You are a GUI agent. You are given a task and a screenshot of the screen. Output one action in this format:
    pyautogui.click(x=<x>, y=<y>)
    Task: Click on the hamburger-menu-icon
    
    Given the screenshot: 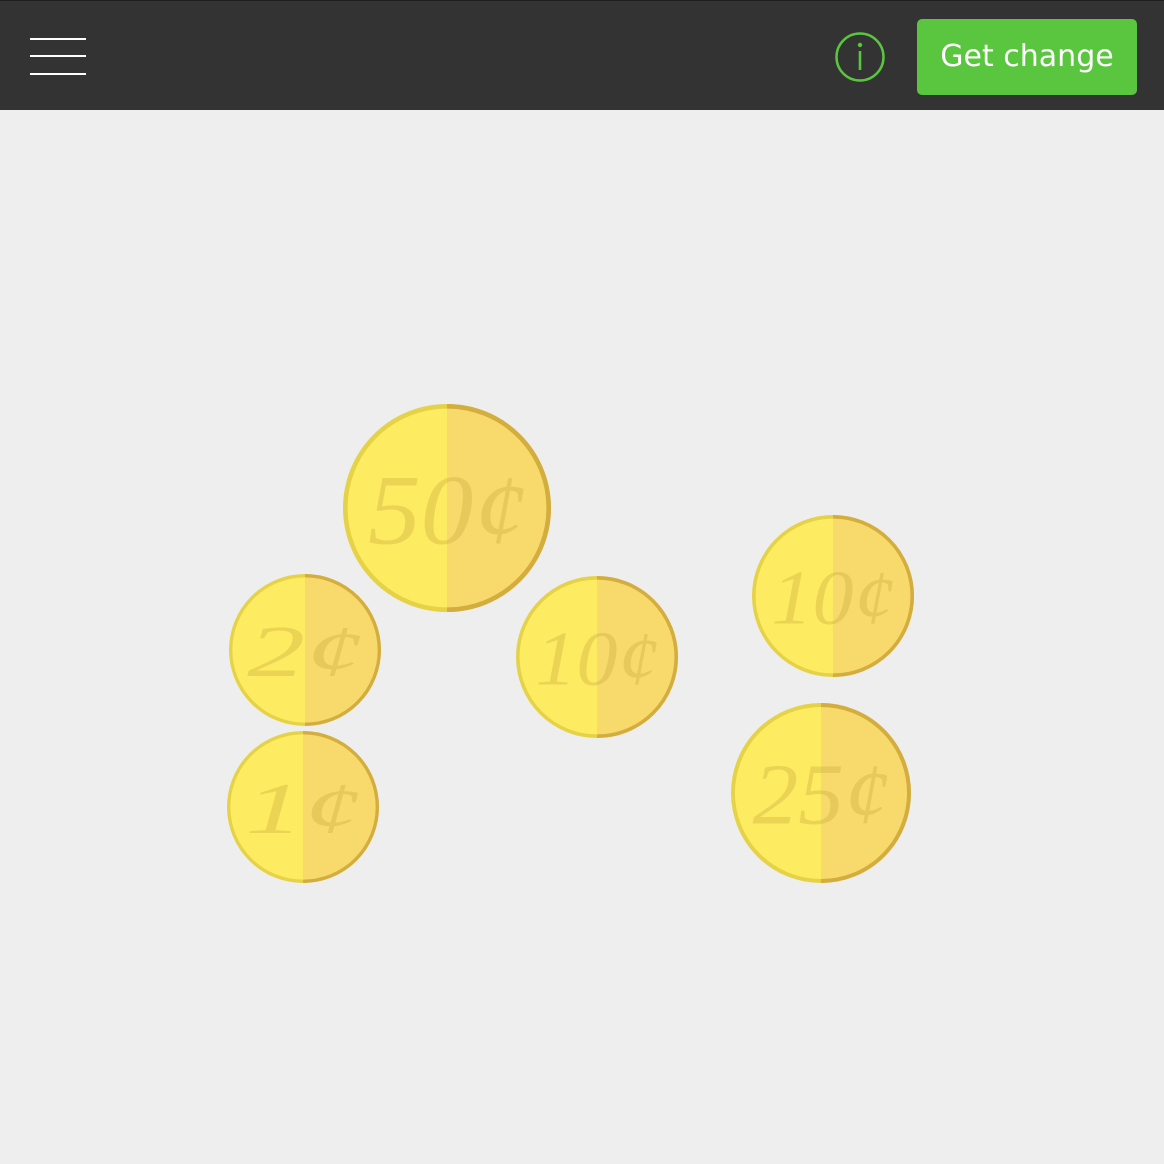 What is the action you would take?
    pyautogui.click(x=58, y=57)
    